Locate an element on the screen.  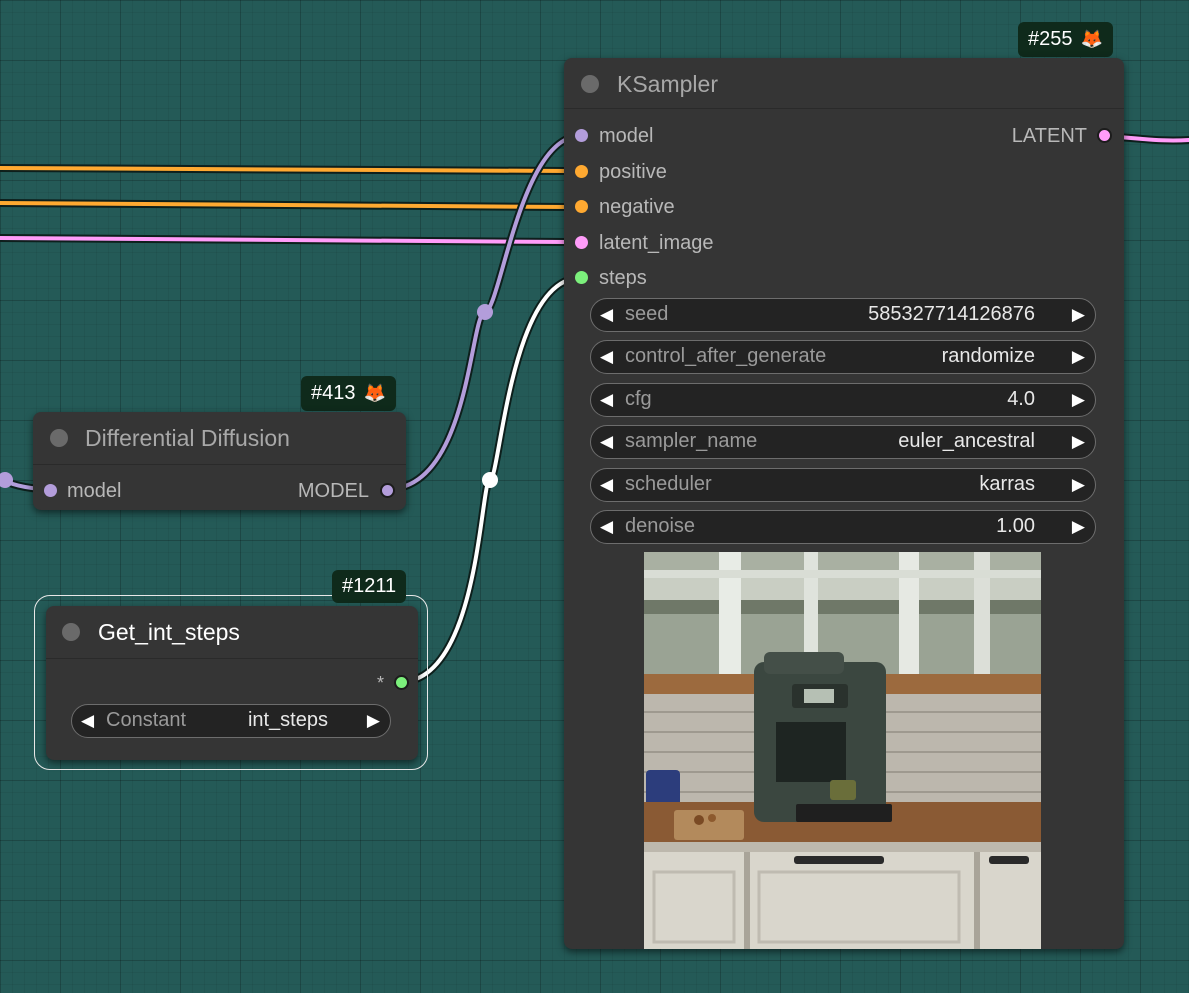
widget-value: int_steps is located at coordinates (288, 720).